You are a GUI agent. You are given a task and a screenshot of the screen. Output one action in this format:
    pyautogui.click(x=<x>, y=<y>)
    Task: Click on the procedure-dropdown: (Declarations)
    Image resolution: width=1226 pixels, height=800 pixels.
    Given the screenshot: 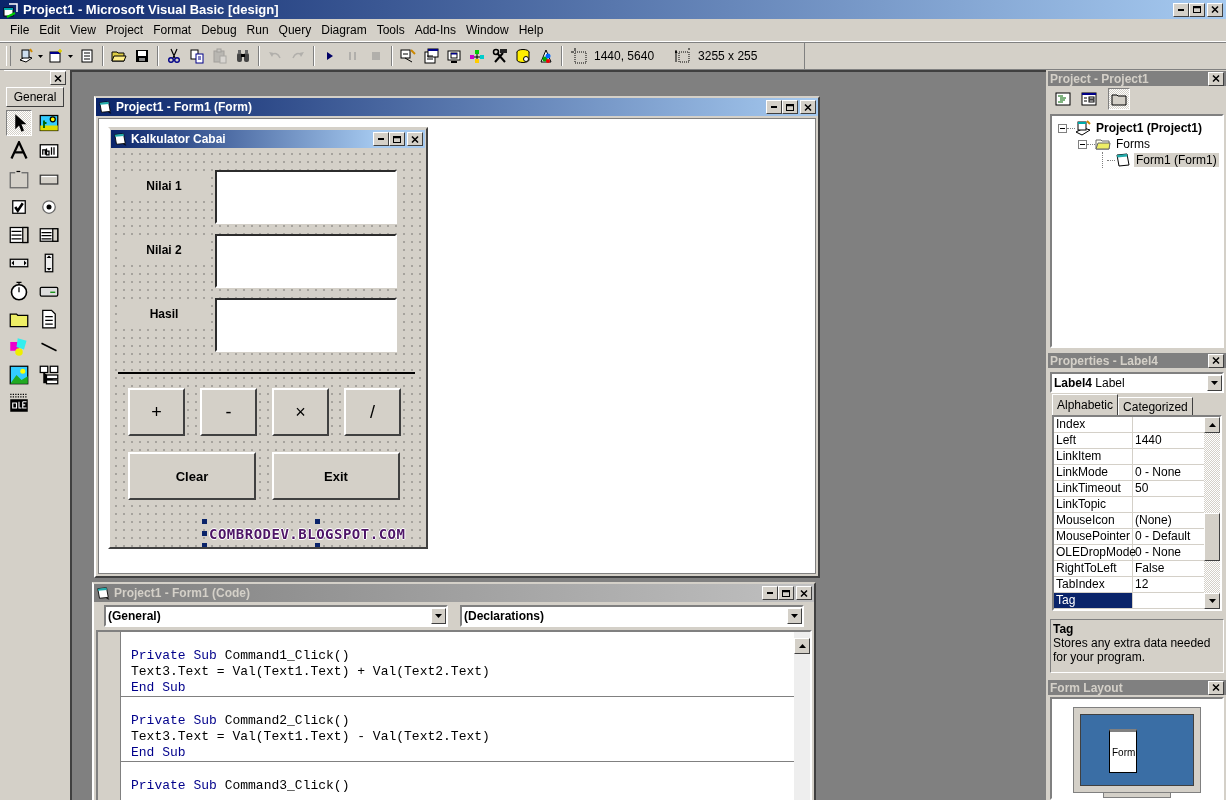 What is the action you would take?
    pyautogui.click(x=632, y=616)
    